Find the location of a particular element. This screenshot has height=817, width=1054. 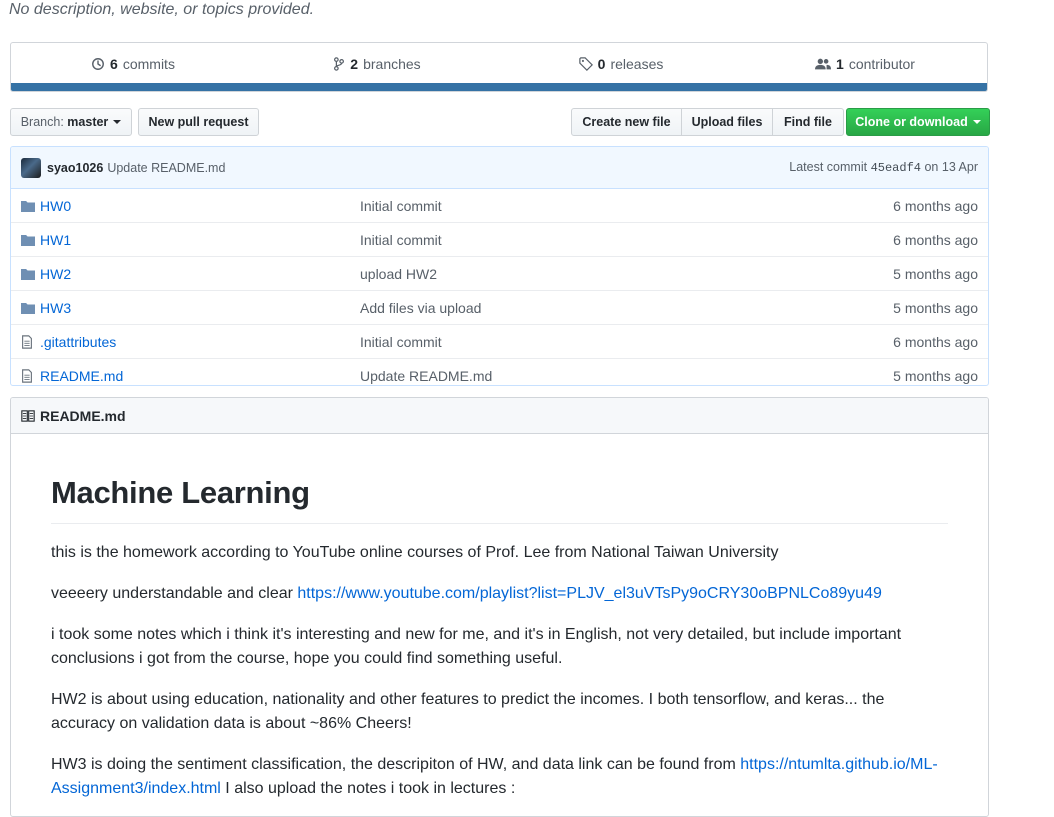

file-name-link: HW2 is located at coordinates (55, 274).